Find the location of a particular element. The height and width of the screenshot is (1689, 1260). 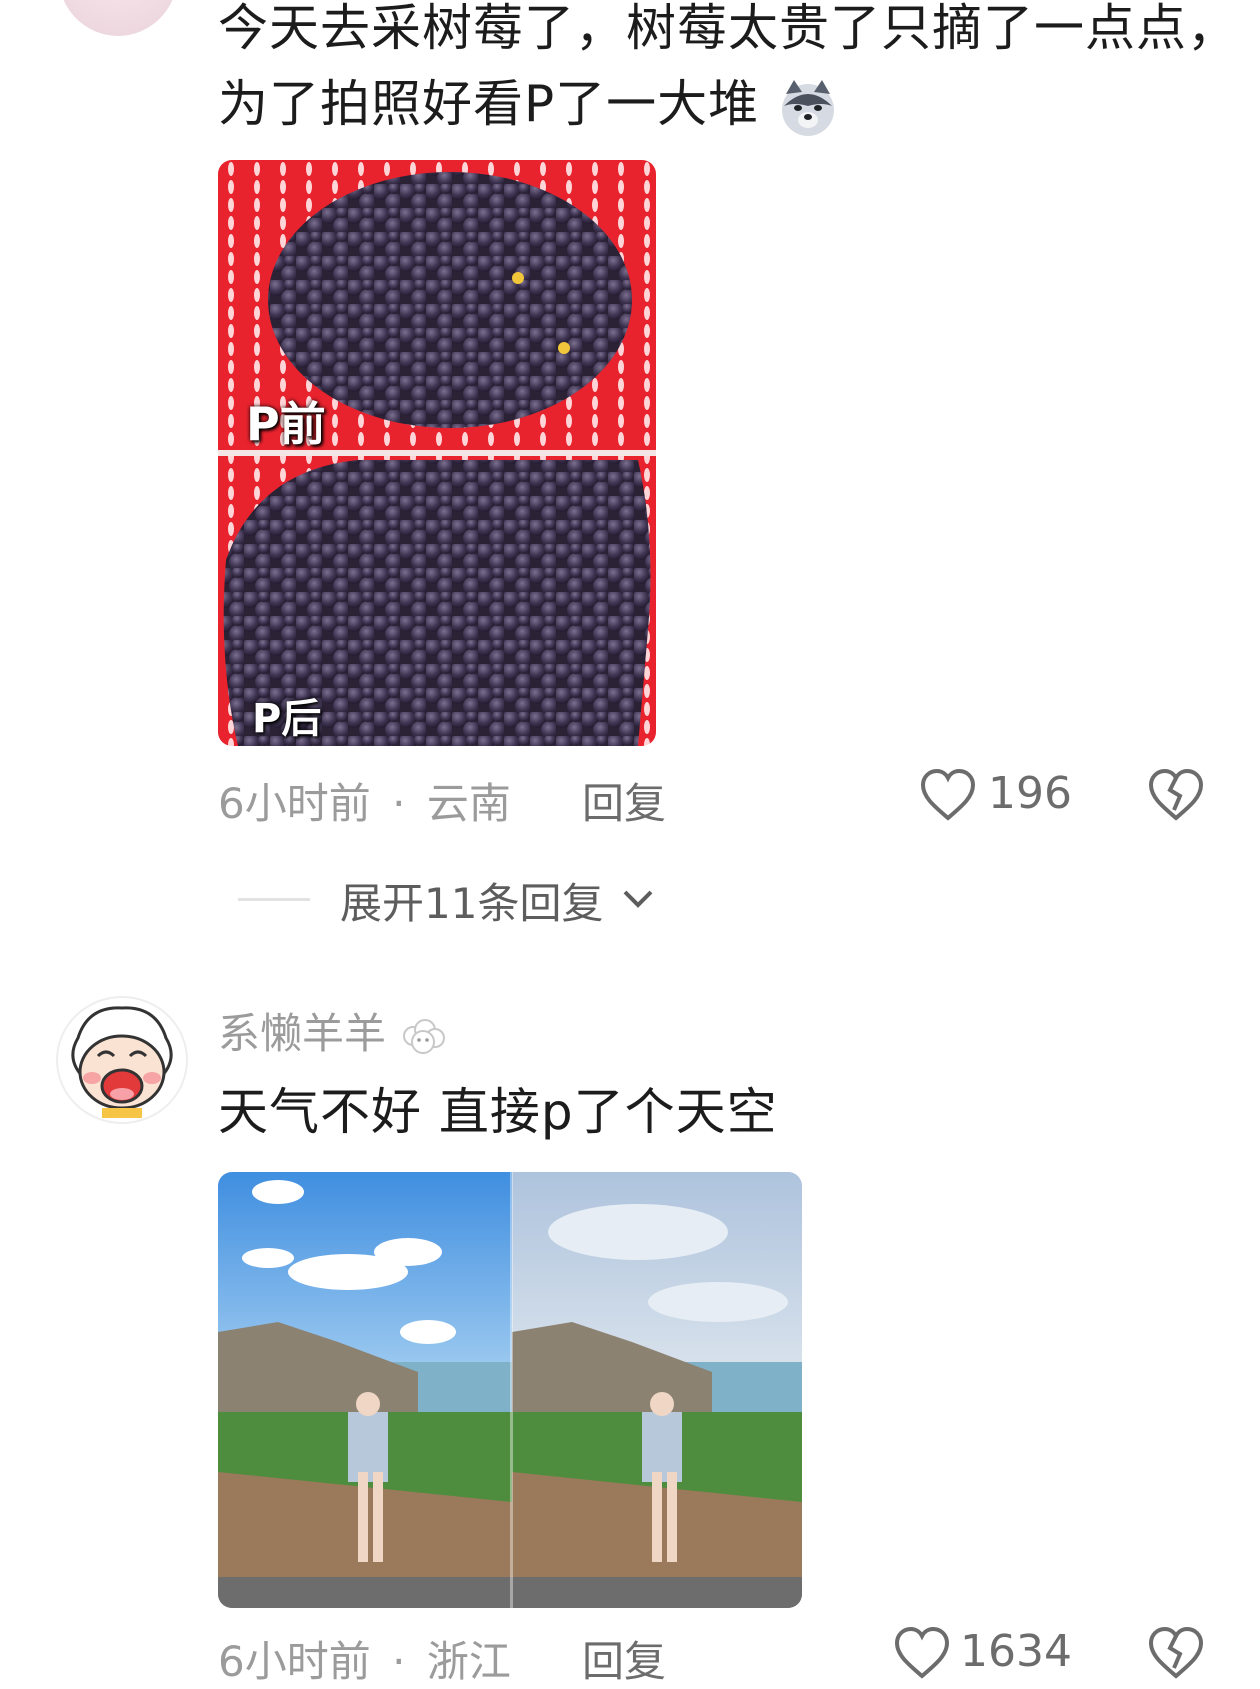

username: 系懒羊羊 is located at coordinates (333, 1030).